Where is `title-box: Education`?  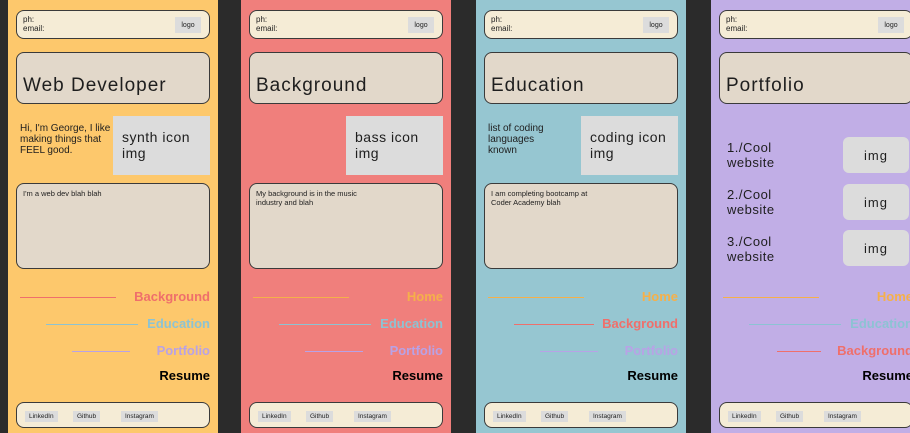
title-box: Education is located at coordinates (581, 78).